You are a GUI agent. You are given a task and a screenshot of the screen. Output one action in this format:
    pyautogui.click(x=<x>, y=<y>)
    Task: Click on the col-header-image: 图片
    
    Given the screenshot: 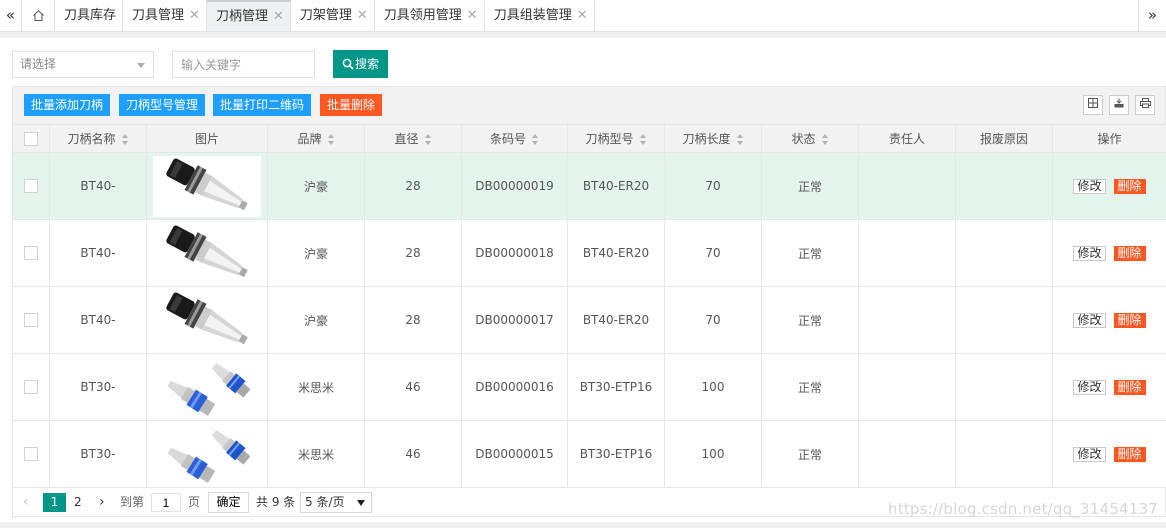 What is the action you would take?
    pyautogui.click(x=207, y=138)
    